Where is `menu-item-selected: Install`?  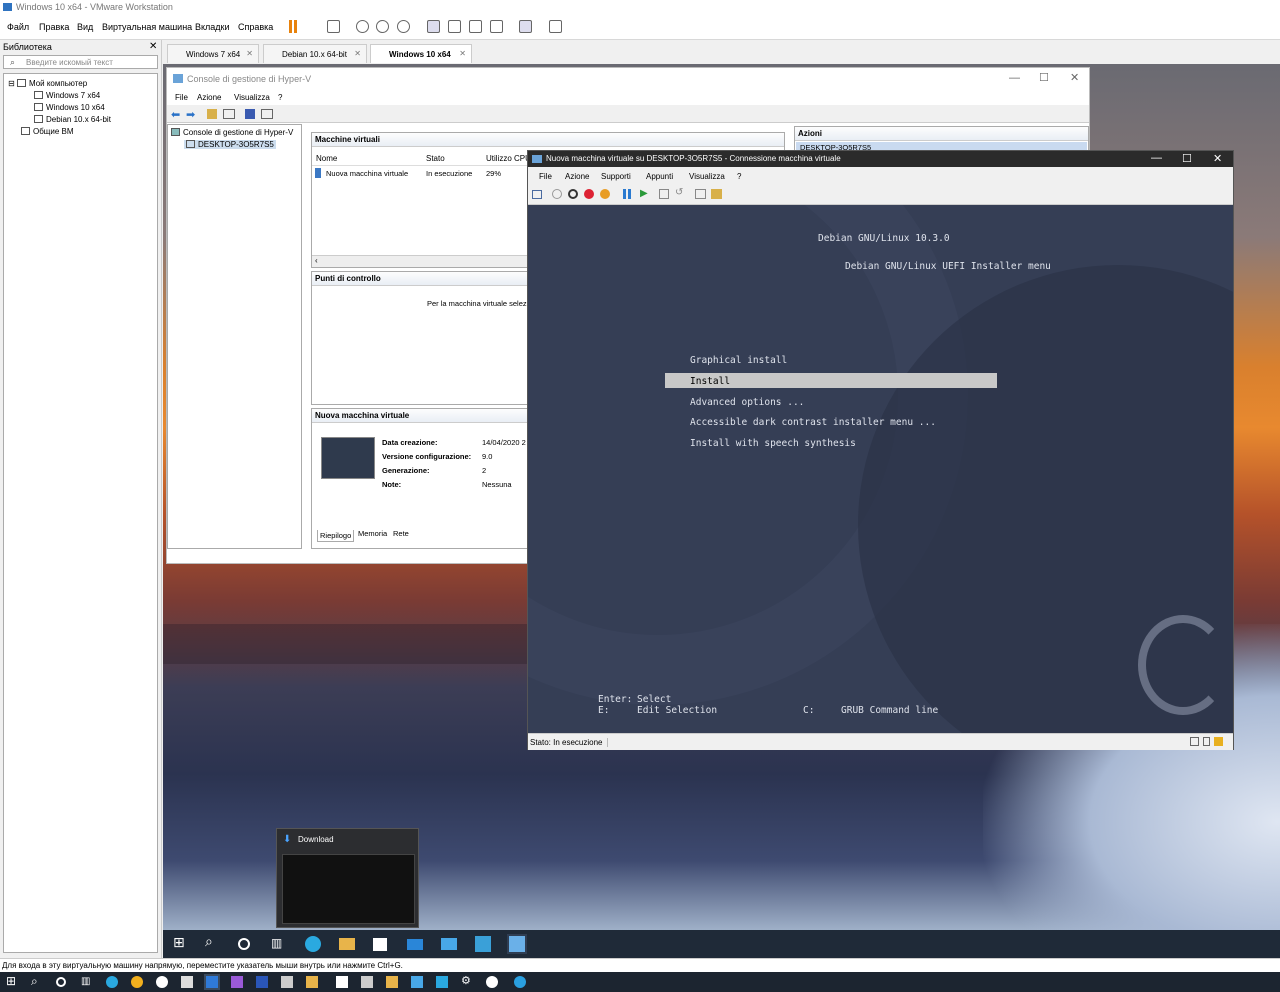
menu-item-selected: Install is located at coordinates (710, 381).